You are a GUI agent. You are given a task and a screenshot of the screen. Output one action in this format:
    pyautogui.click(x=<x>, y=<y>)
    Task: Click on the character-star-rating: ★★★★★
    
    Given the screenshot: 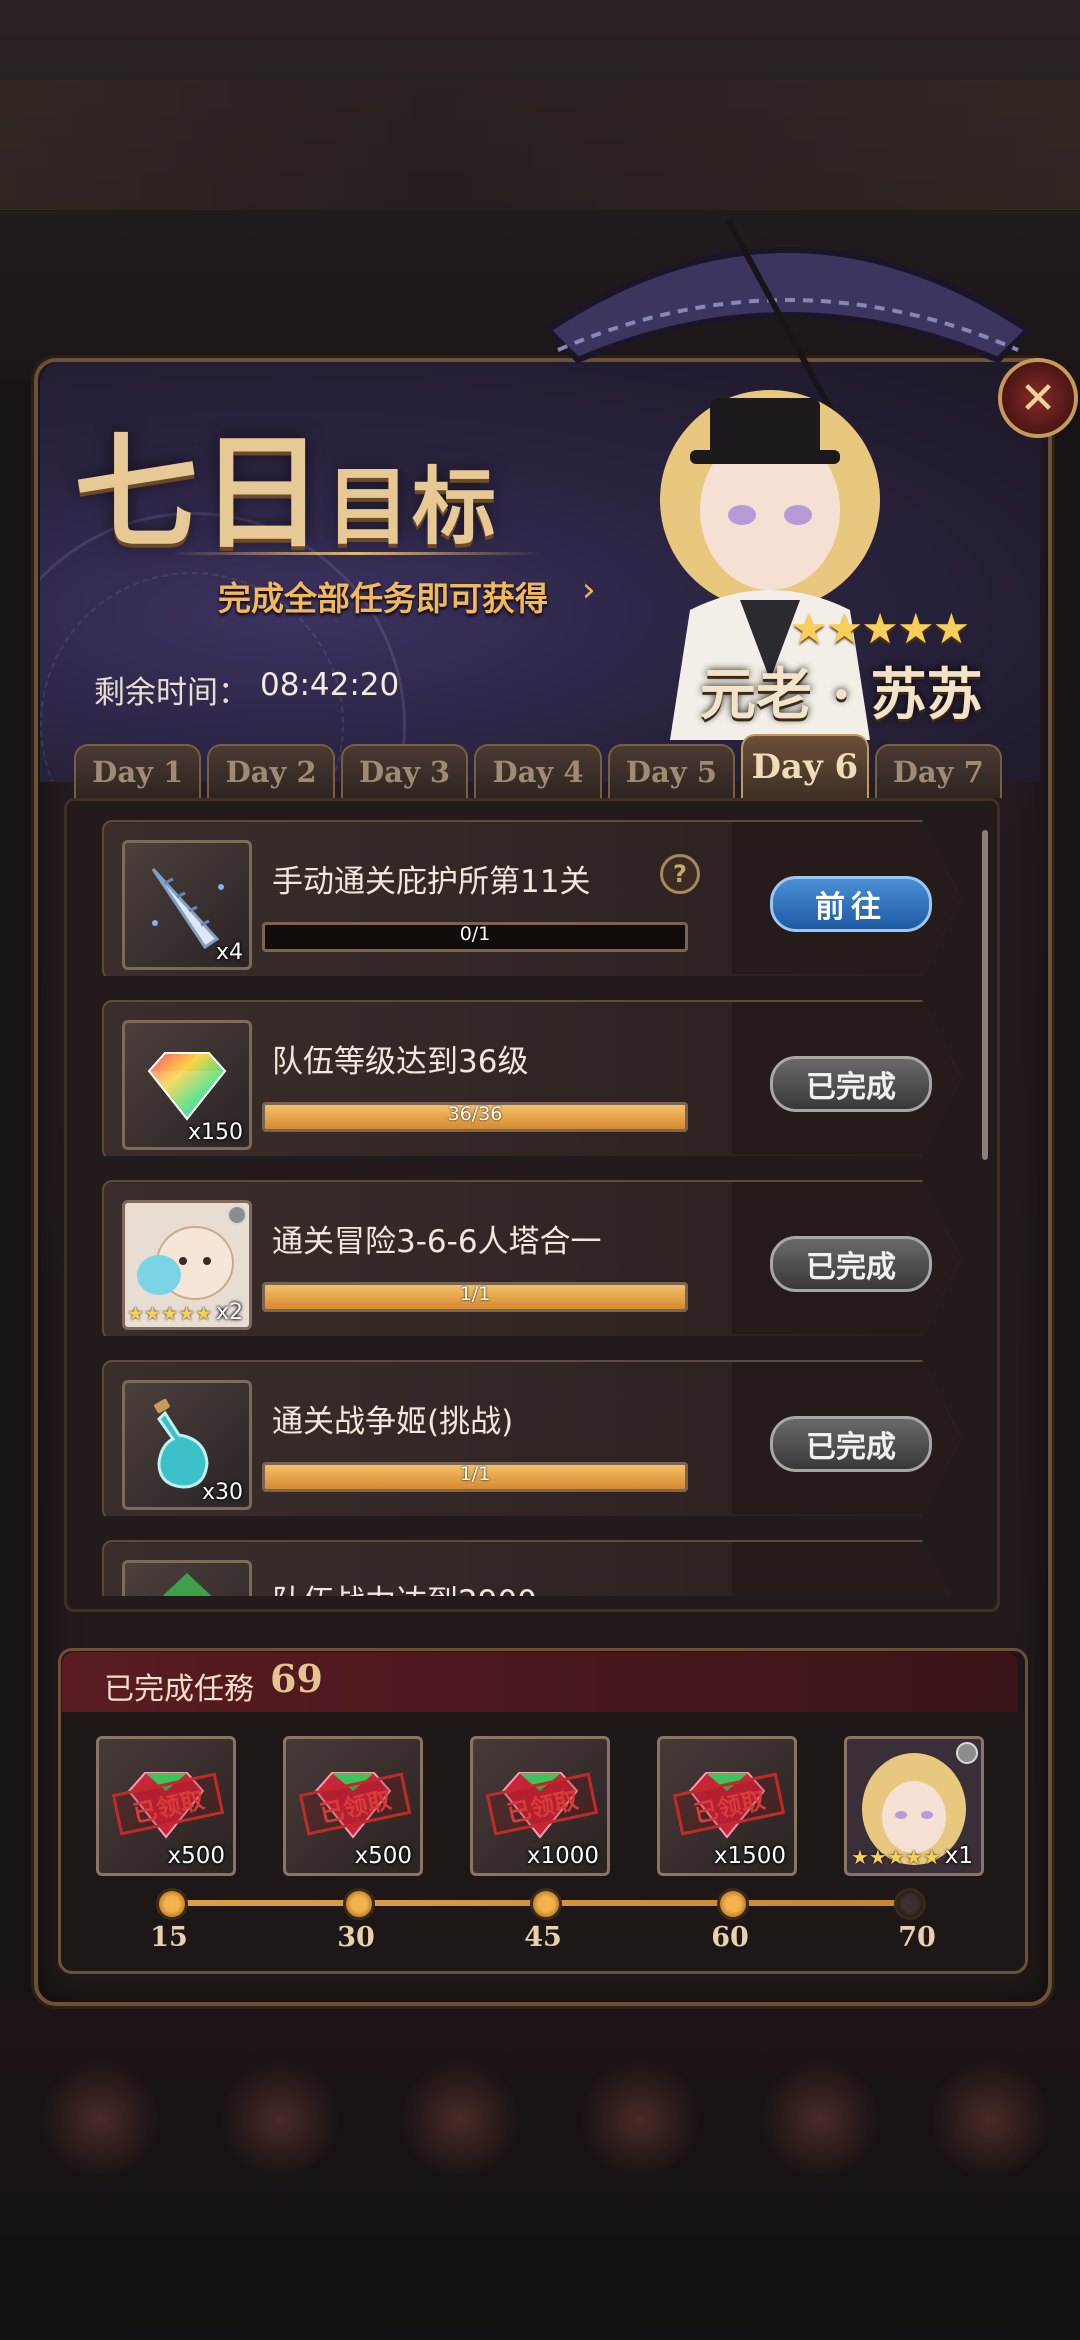 What is the action you would take?
    pyautogui.click(x=880, y=628)
    